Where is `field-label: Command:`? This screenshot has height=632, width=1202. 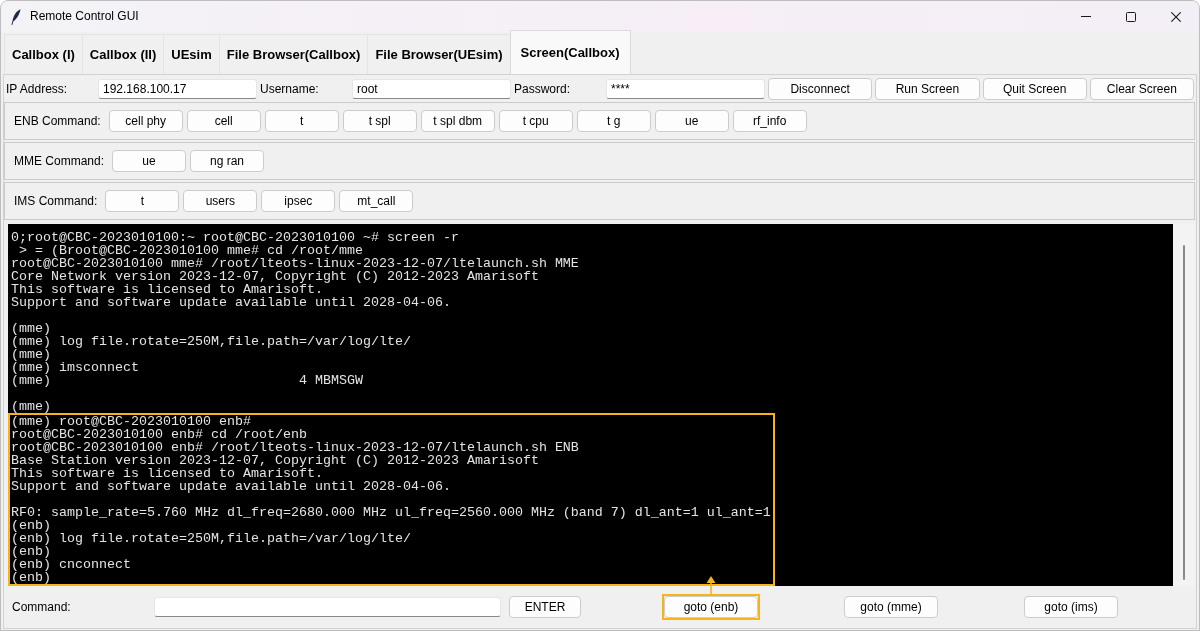 field-label: Command: is located at coordinates (42, 607).